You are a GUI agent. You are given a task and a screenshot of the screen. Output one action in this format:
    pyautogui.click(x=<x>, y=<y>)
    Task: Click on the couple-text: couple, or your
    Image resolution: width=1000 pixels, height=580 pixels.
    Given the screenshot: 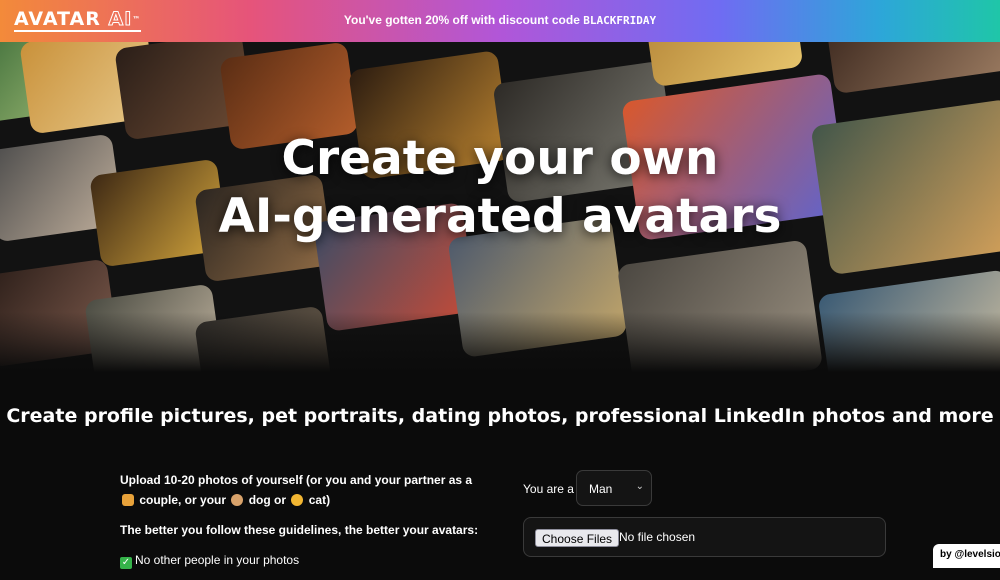 What is the action you would take?
    pyautogui.click(x=183, y=500)
    